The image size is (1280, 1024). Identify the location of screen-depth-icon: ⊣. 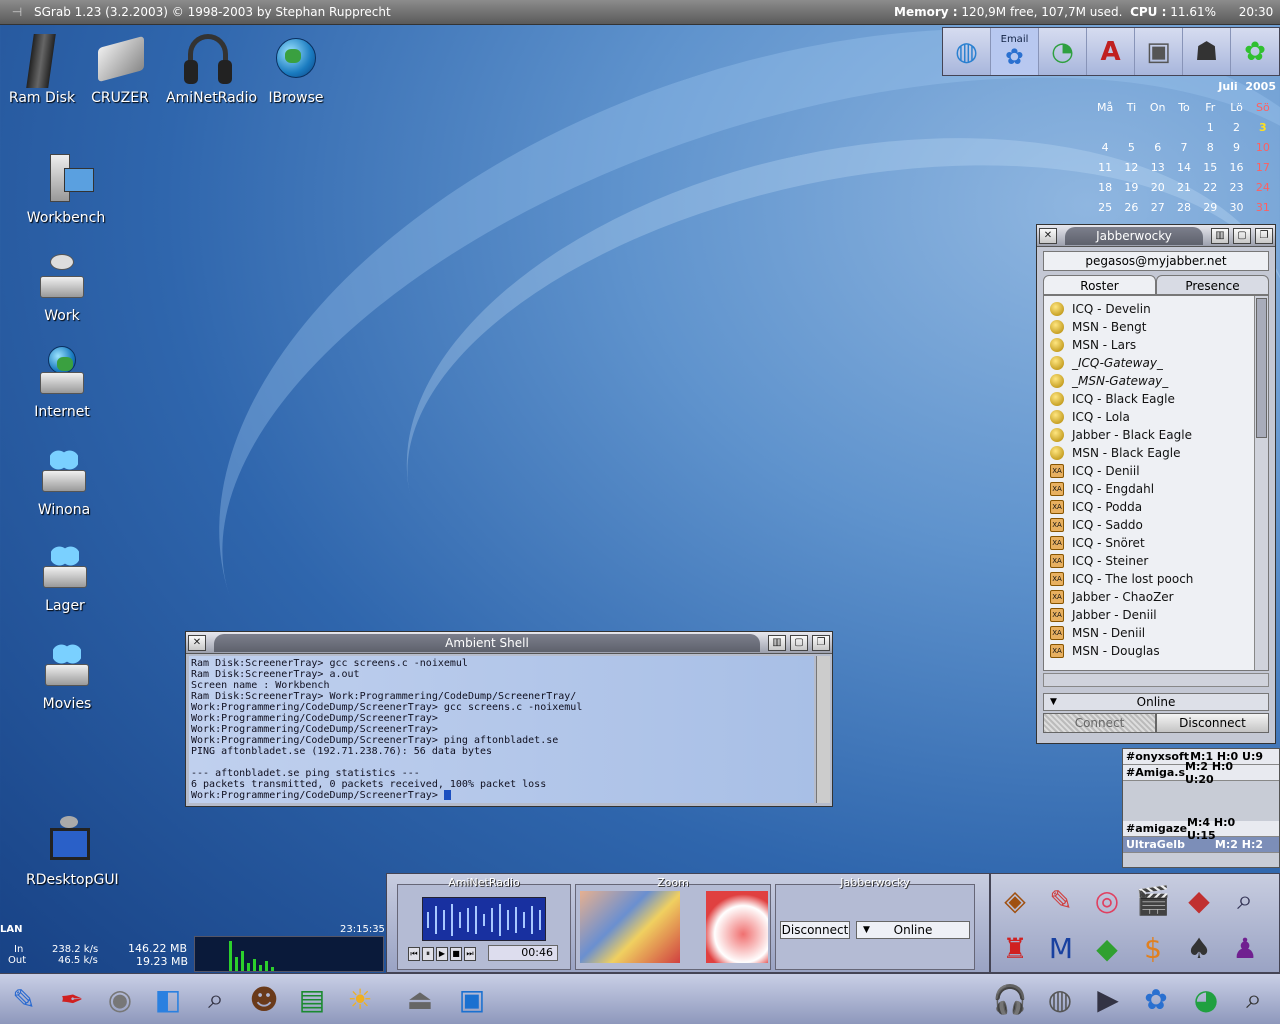
(17, 12).